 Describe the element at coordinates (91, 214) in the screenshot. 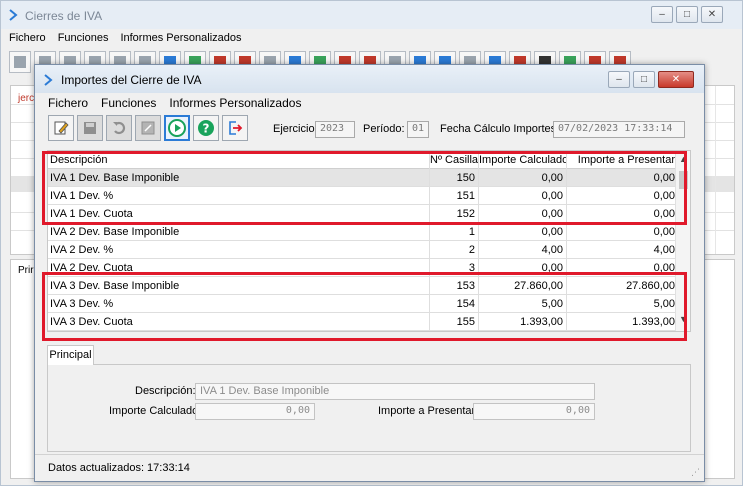

I see `cell-descripcion: IVA 1 Dev. Cuota` at that location.